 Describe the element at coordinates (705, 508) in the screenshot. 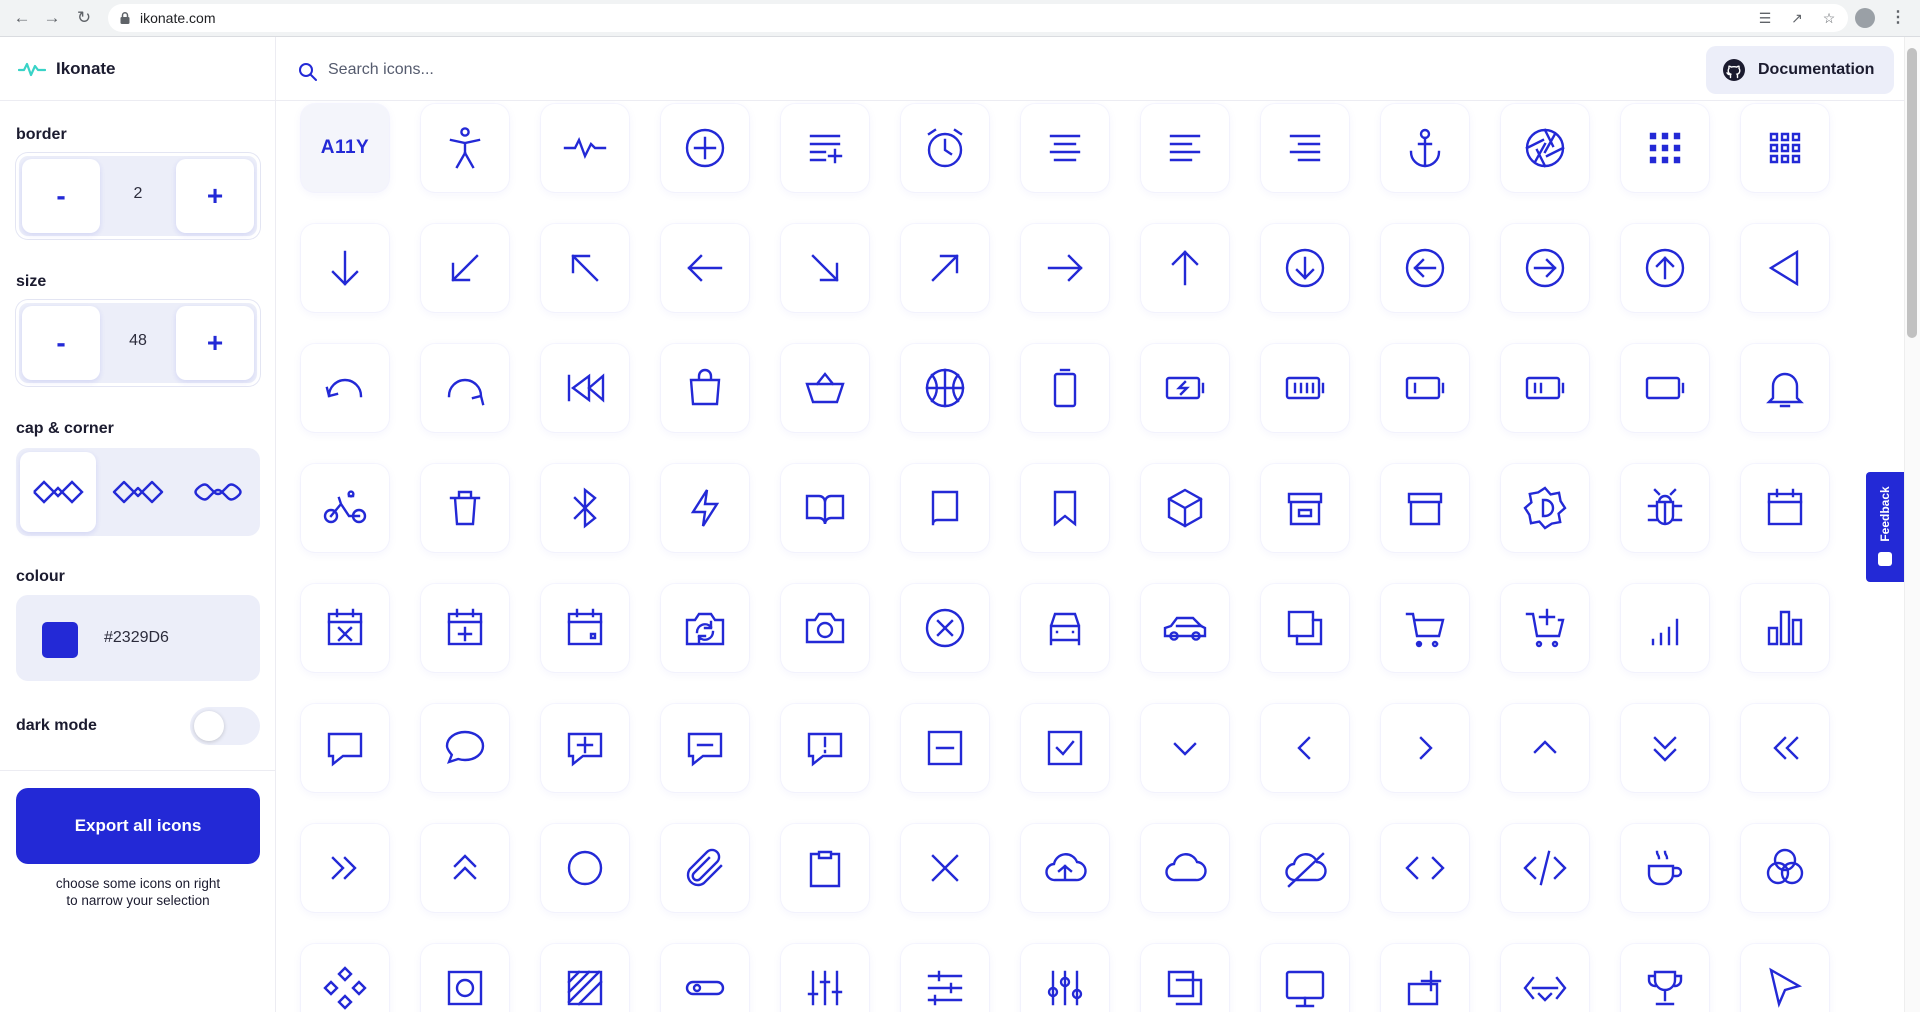

I see `icon-tile-bolt` at that location.